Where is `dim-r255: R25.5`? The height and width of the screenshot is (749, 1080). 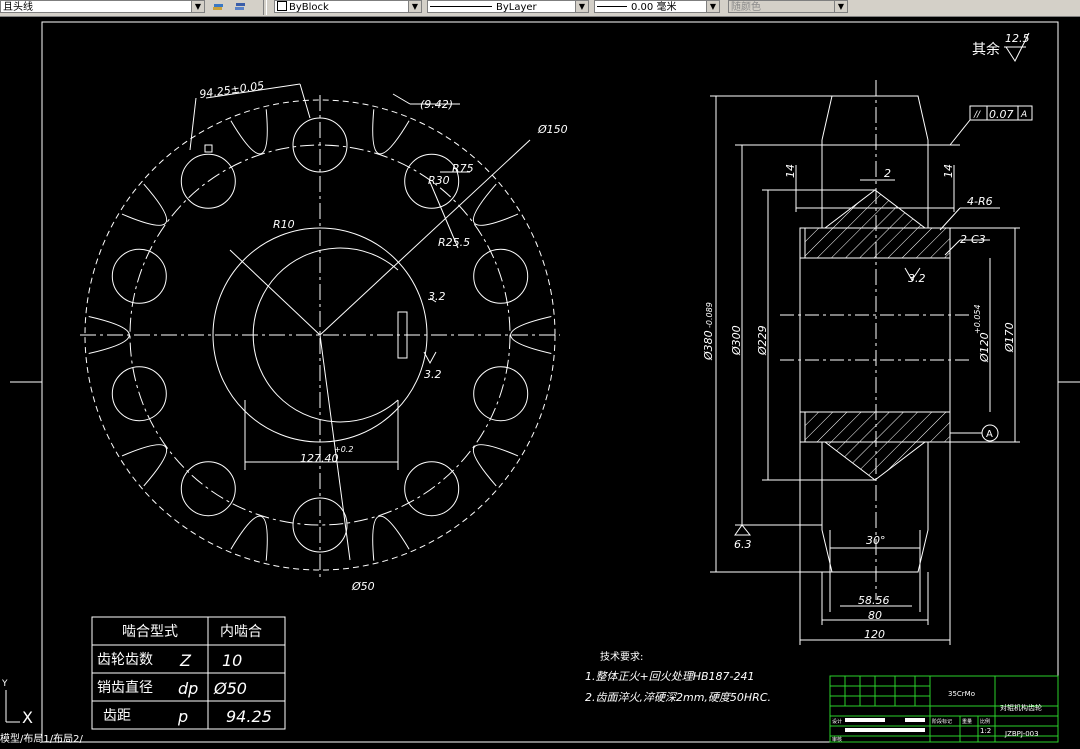 dim-r255: R25.5 is located at coordinates (454, 242).